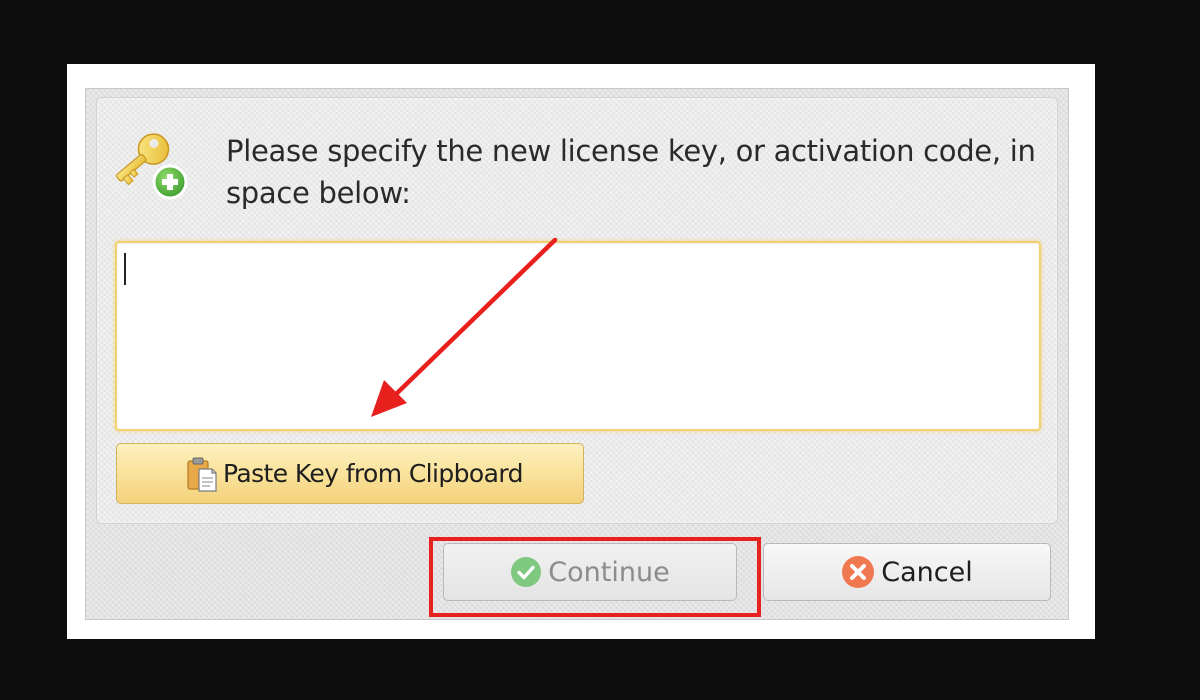  I want to click on cancel-button: Cancel, so click(907, 572).